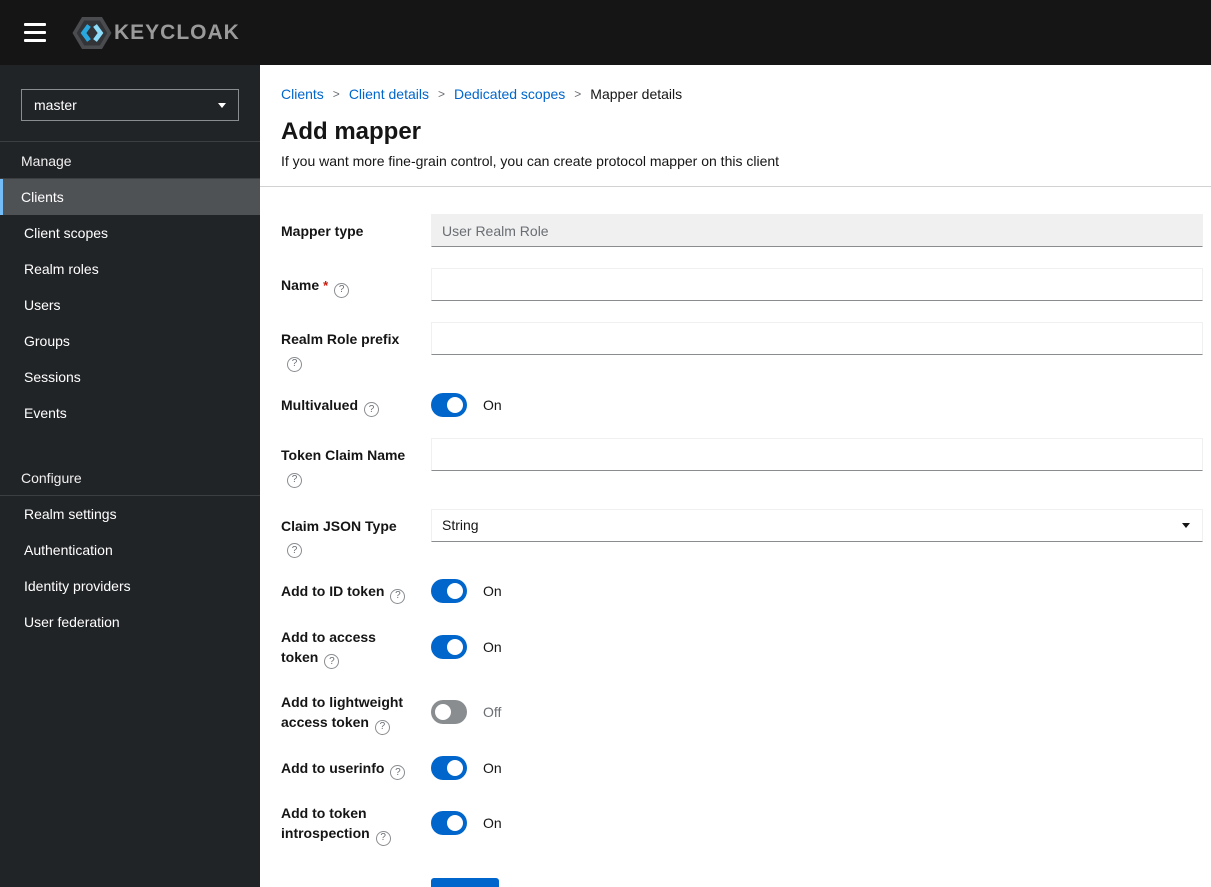 Image resolution: width=1211 pixels, height=887 pixels. What do you see at coordinates (817, 338) in the screenshot?
I see `realm-role-prefix-input` at bounding box center [817, 338].